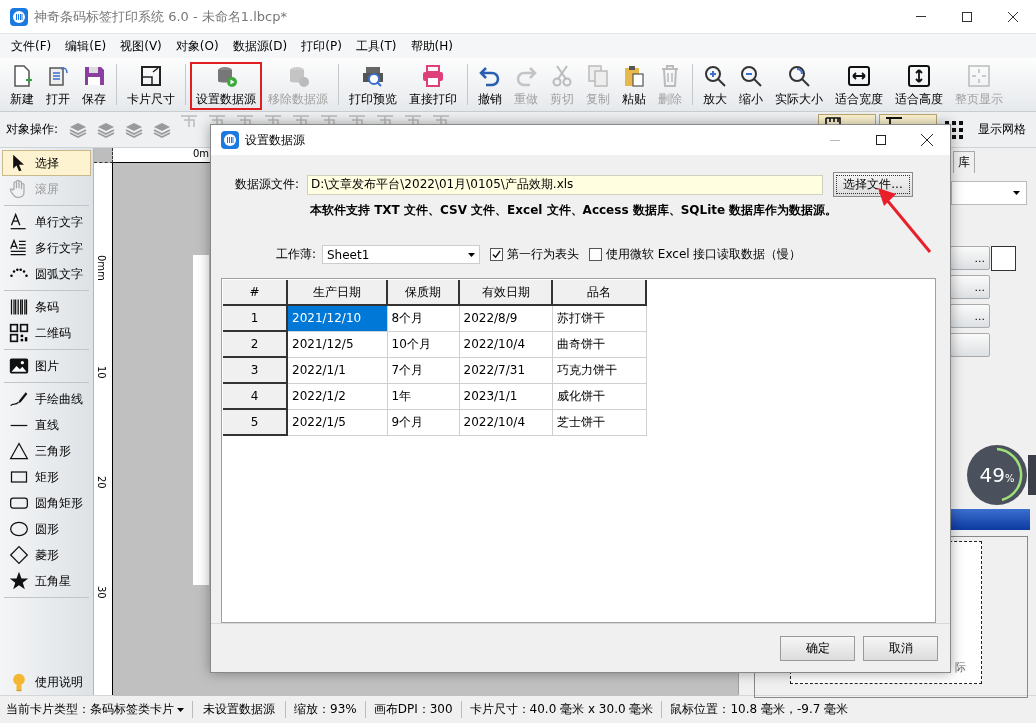  What do you see at coordinates (423, 318) in the screenshot?
I see `table-cell: 8个月` at bounding box center [423, 318].